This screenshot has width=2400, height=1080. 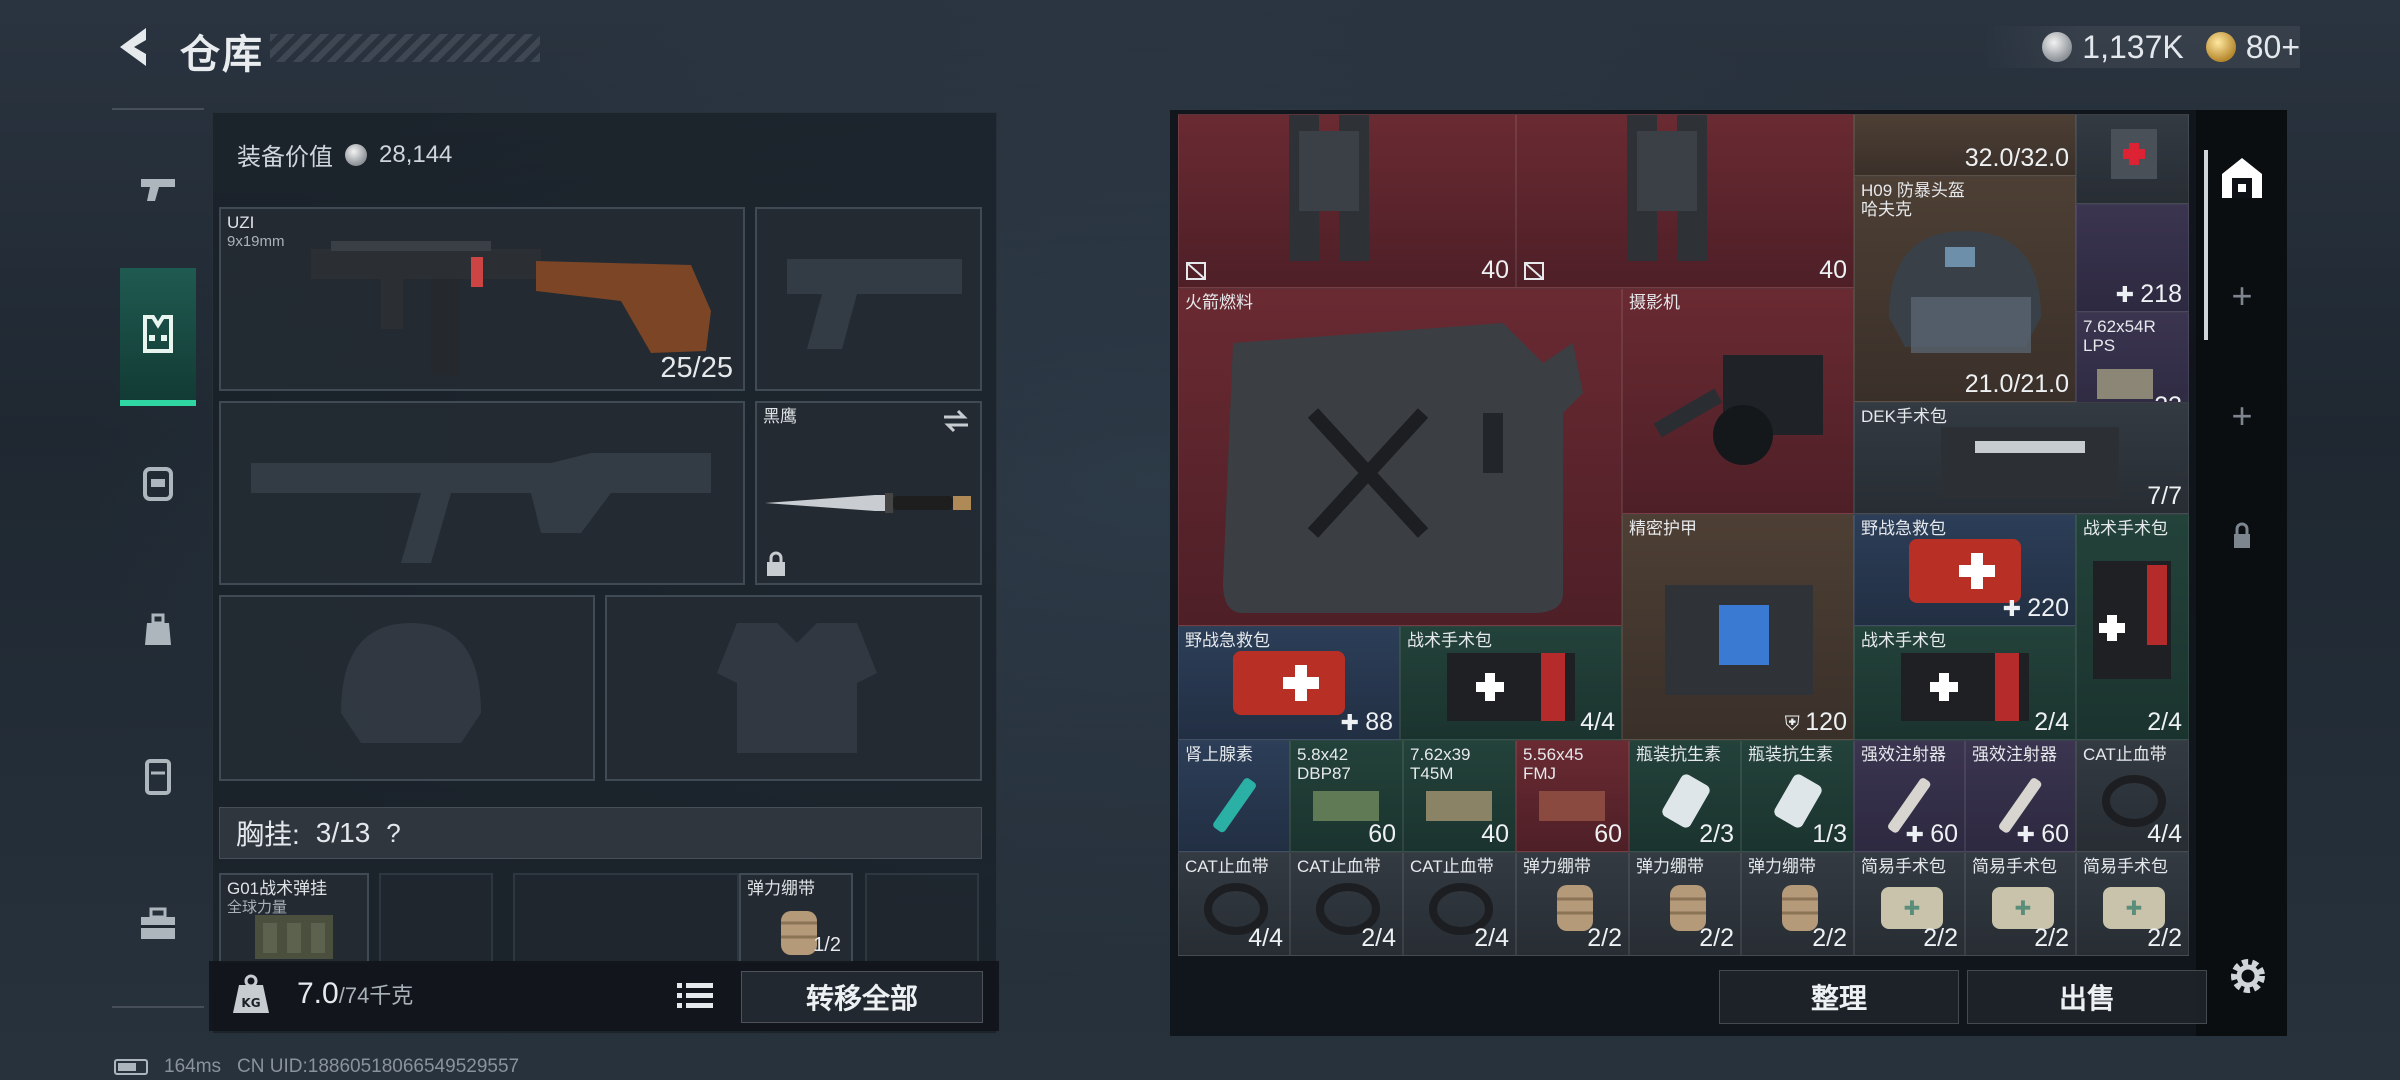 I want to click on inventory-item-field-kit: 野战急救包 ✚ 88, so click(x=1289, y=683).